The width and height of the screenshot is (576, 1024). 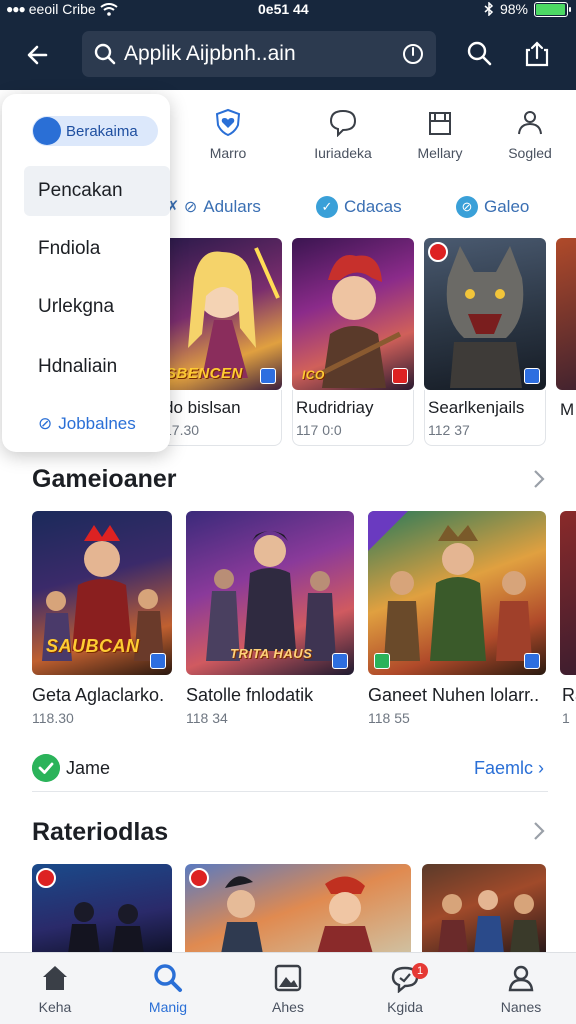 I want to click on category-label: Marro, so click(x=228, y=153).